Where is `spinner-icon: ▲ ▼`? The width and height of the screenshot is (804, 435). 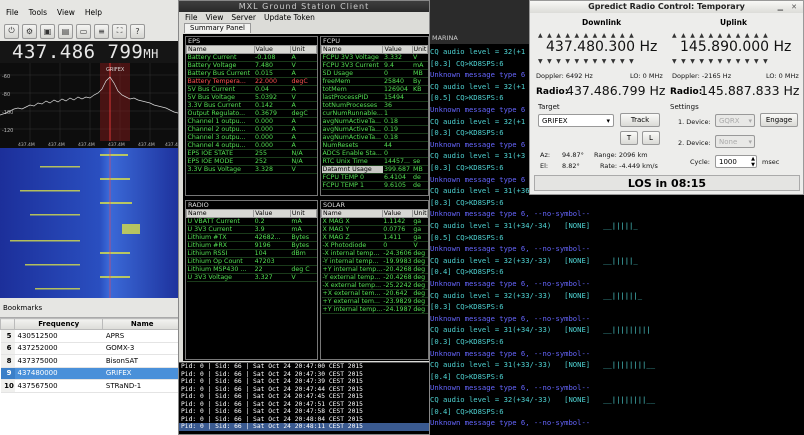 spinner-icon: ▲ ▼ is located at coordinates (753, 162).